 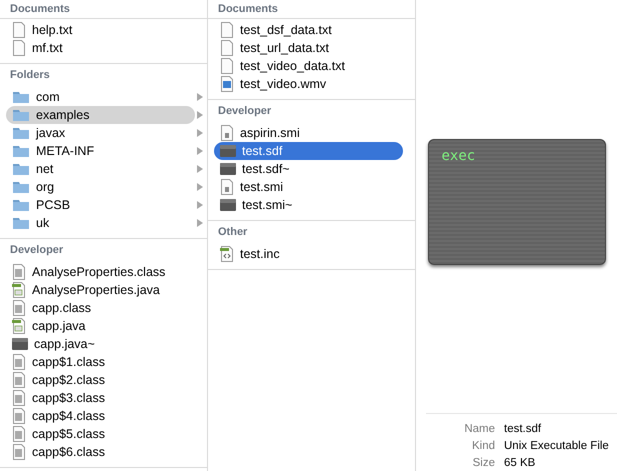 I want to click on file-item: test_dsf_data.txt, so click(x=308, y=30).